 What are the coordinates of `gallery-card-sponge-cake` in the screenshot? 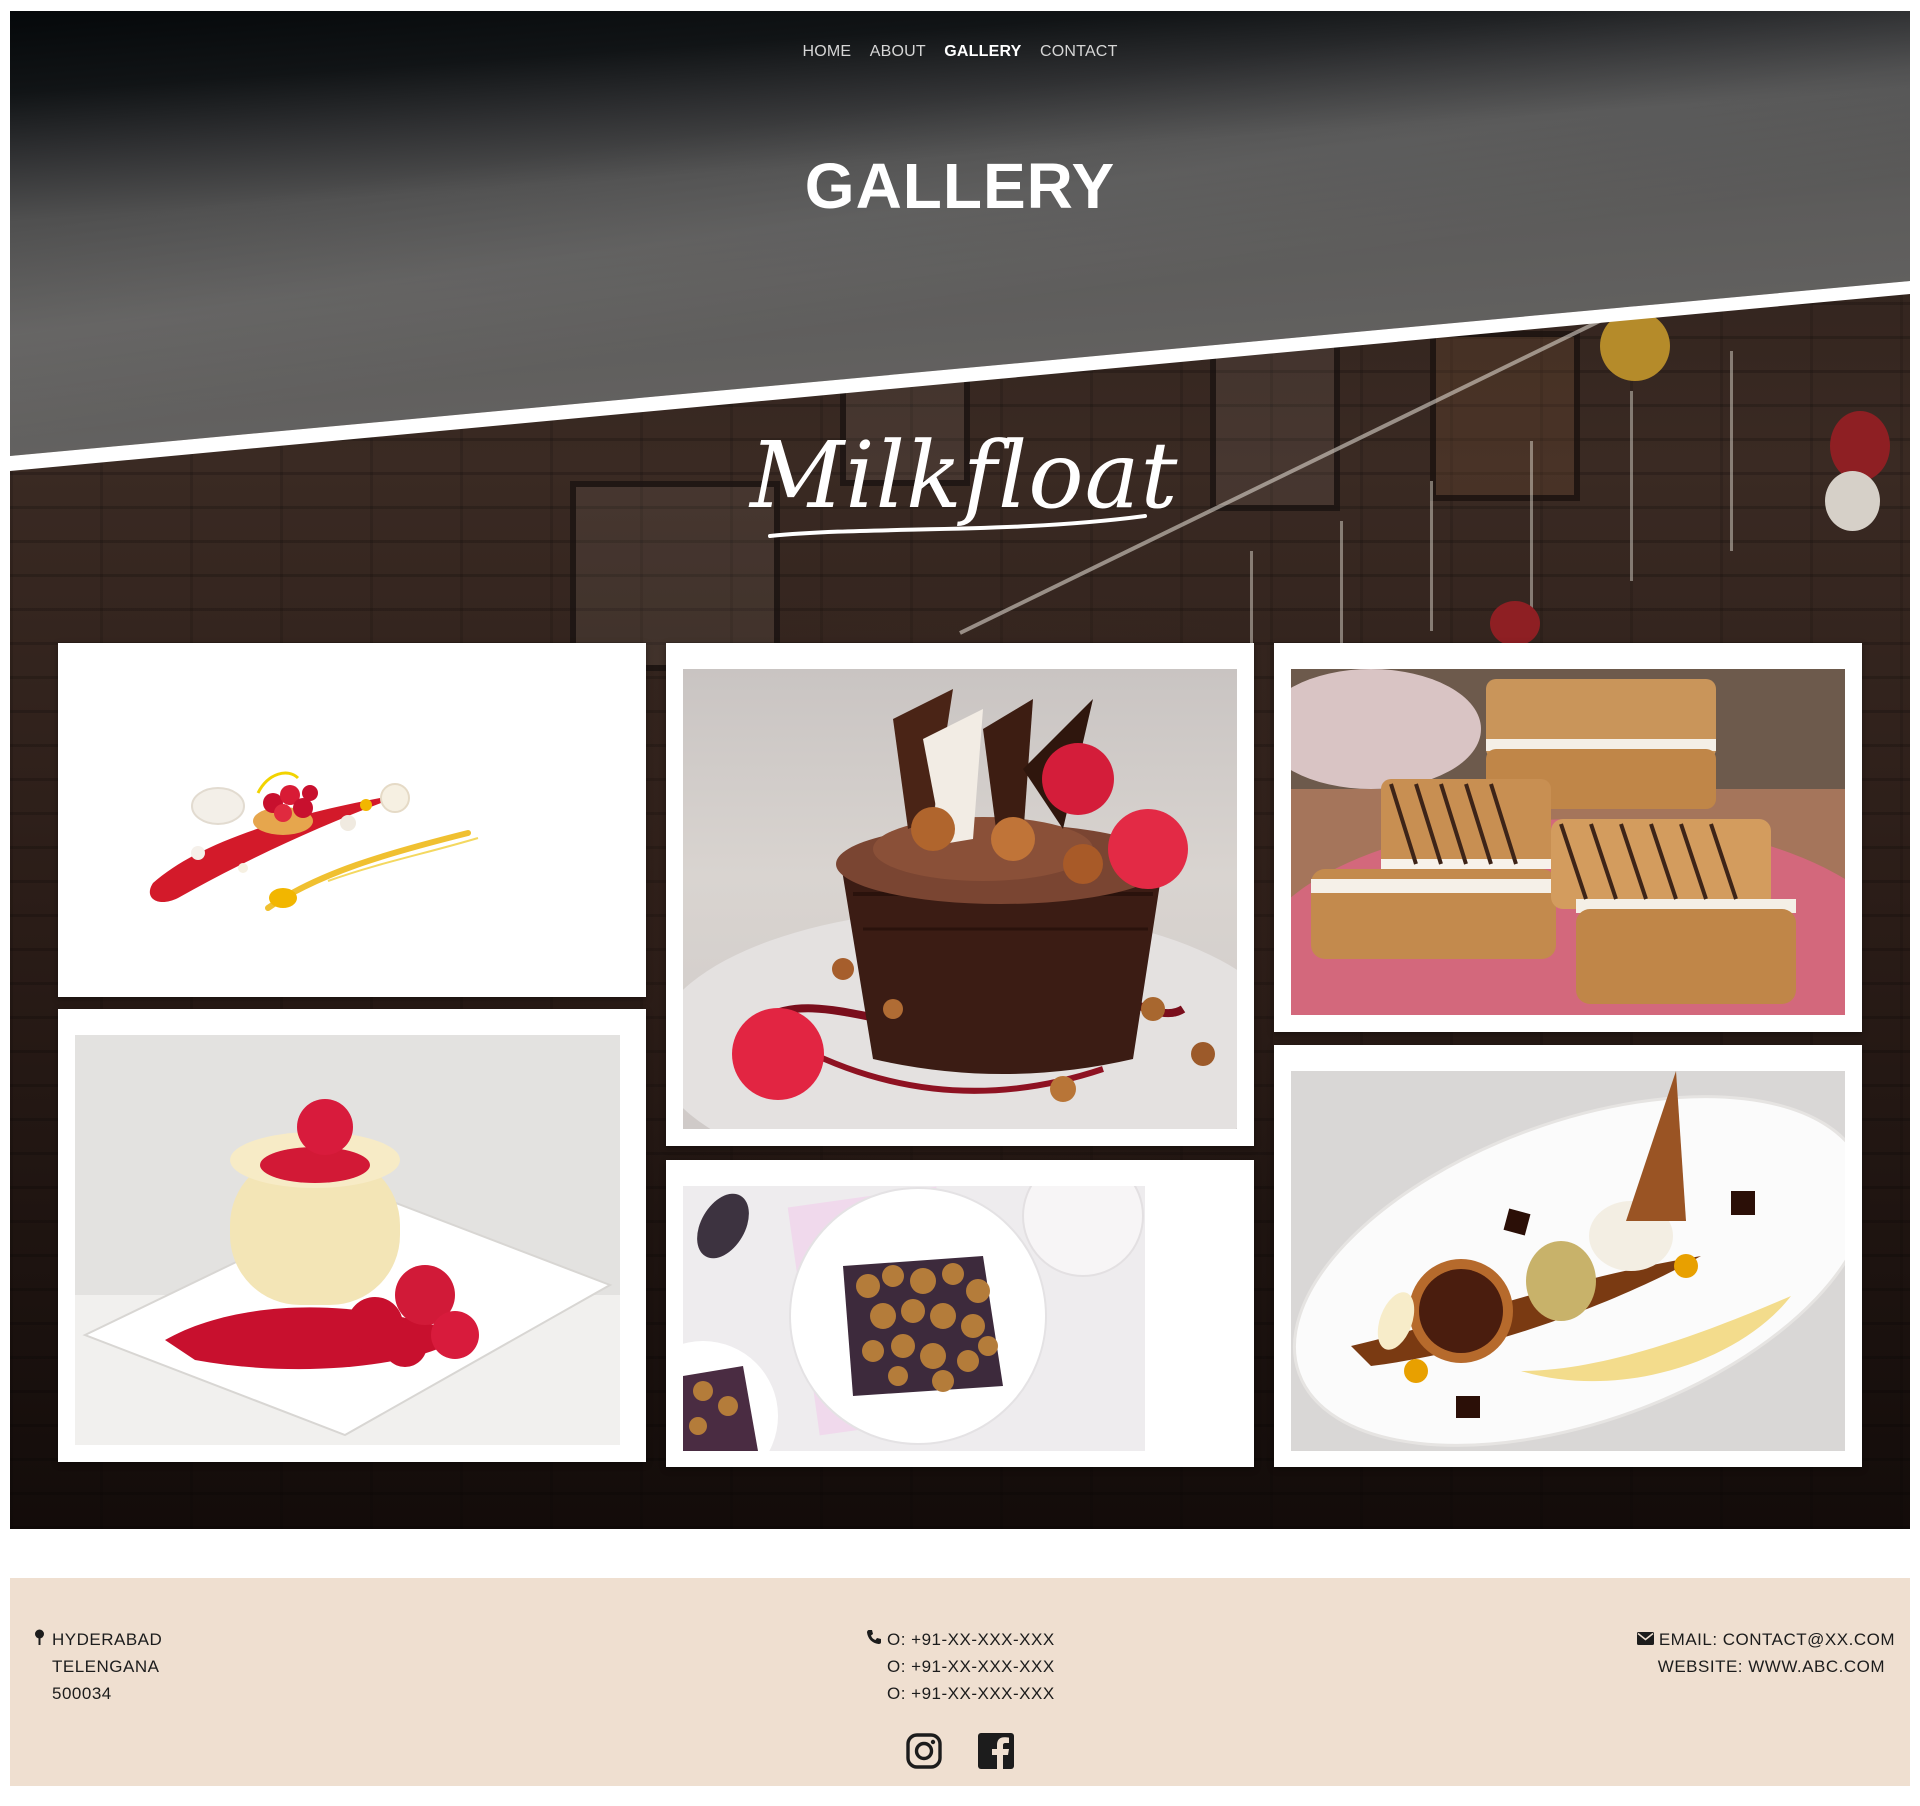 It's located at (1568, 837).